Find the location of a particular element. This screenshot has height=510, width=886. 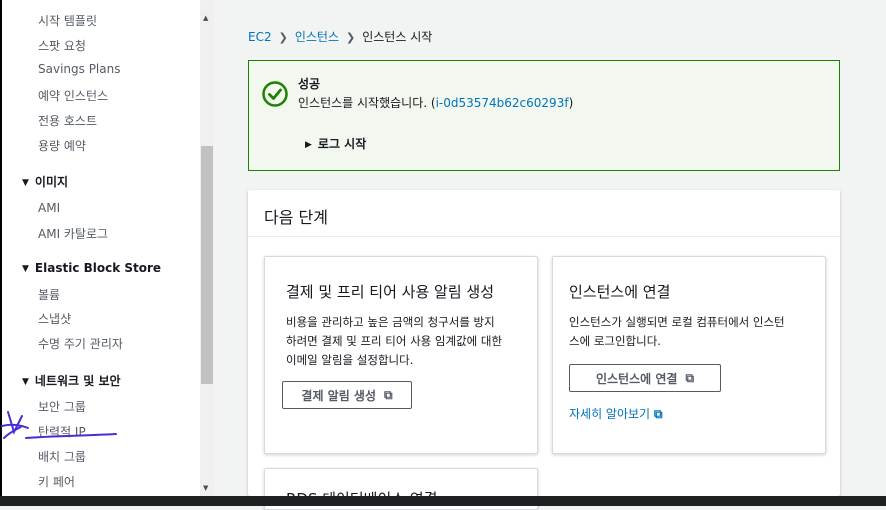

create-billing-alert-button: 결제 알림 생성 ⧉ is located at coordinates (347, 395).